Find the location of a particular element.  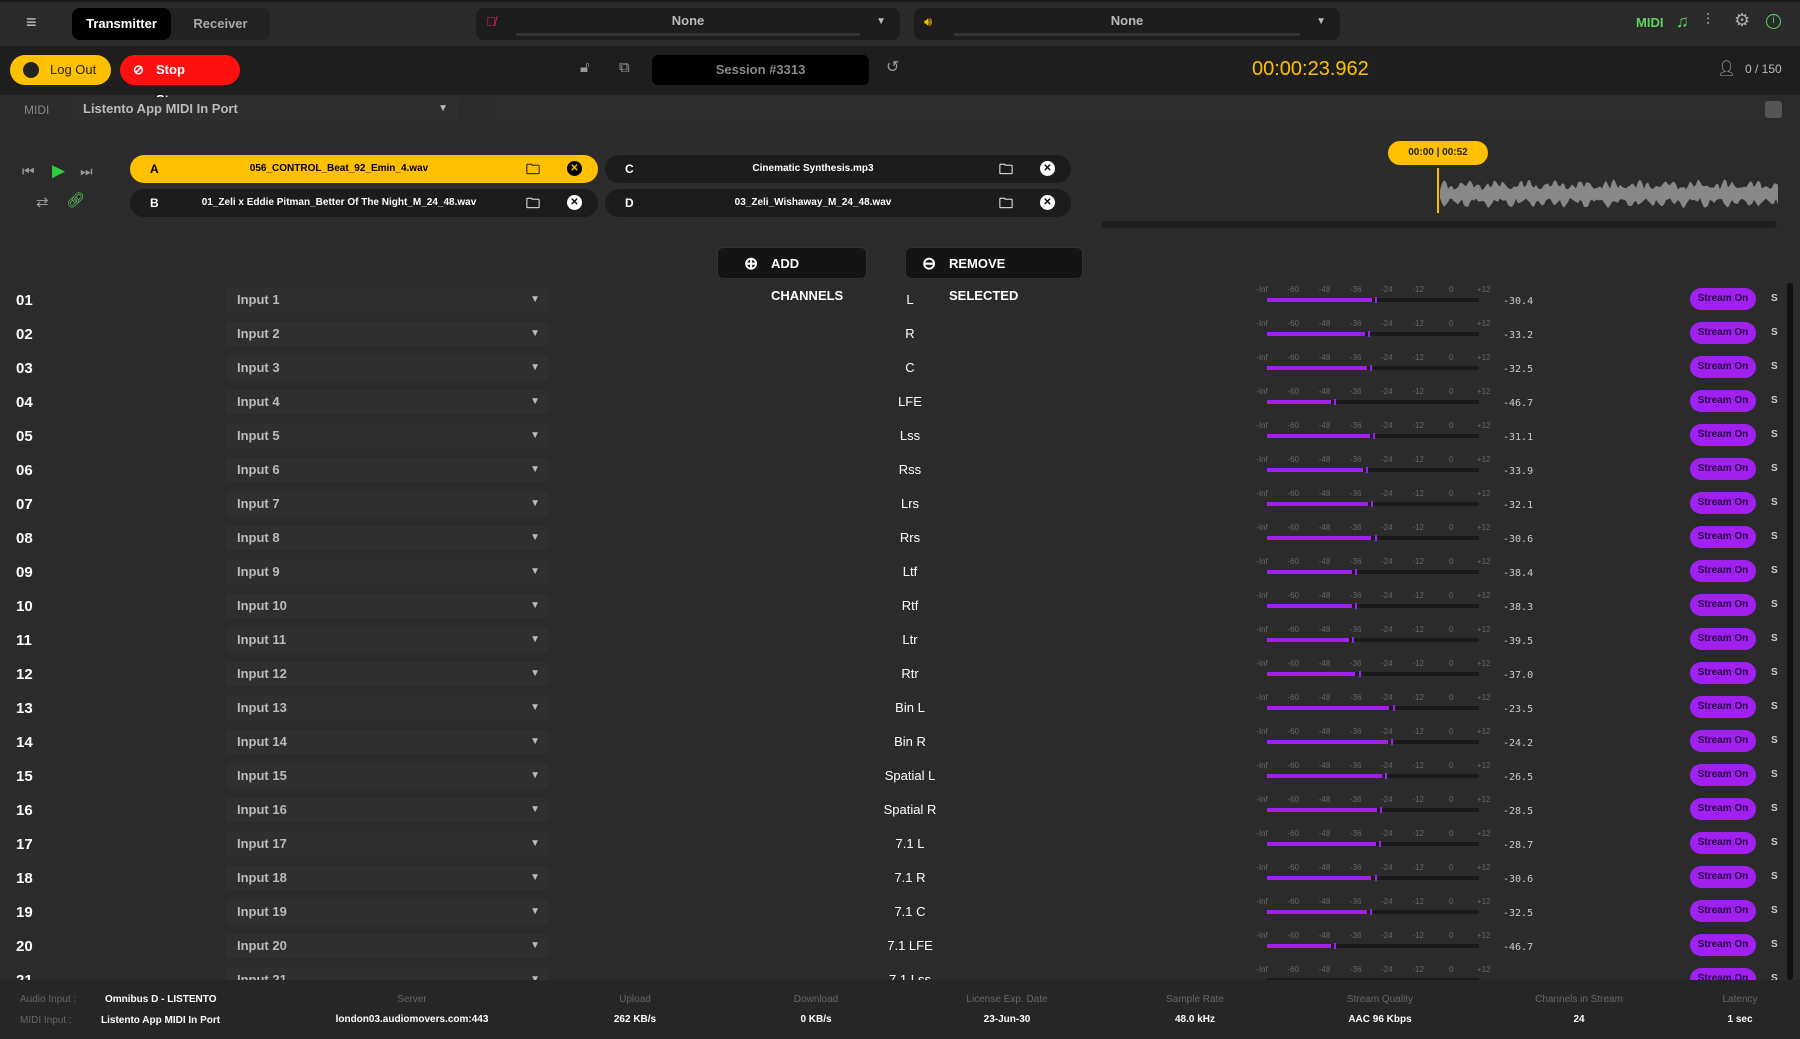

menu-icon: ≡ is located at coordinates (31, 22).